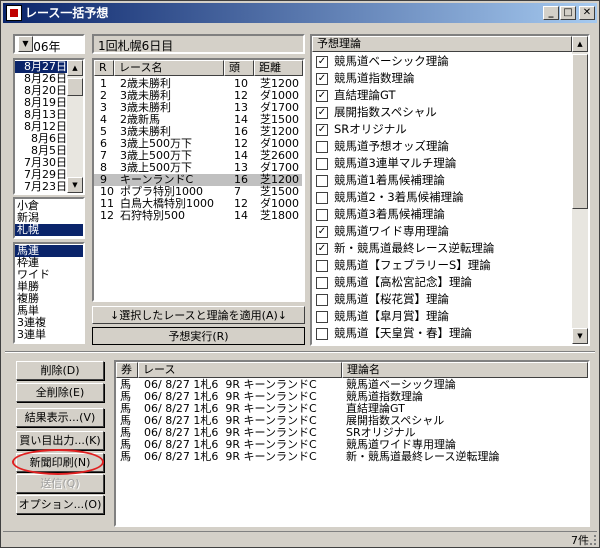  Describe the element at coordinates (241, 215) in the screenshot. I see `race-heads: 14` at that location.